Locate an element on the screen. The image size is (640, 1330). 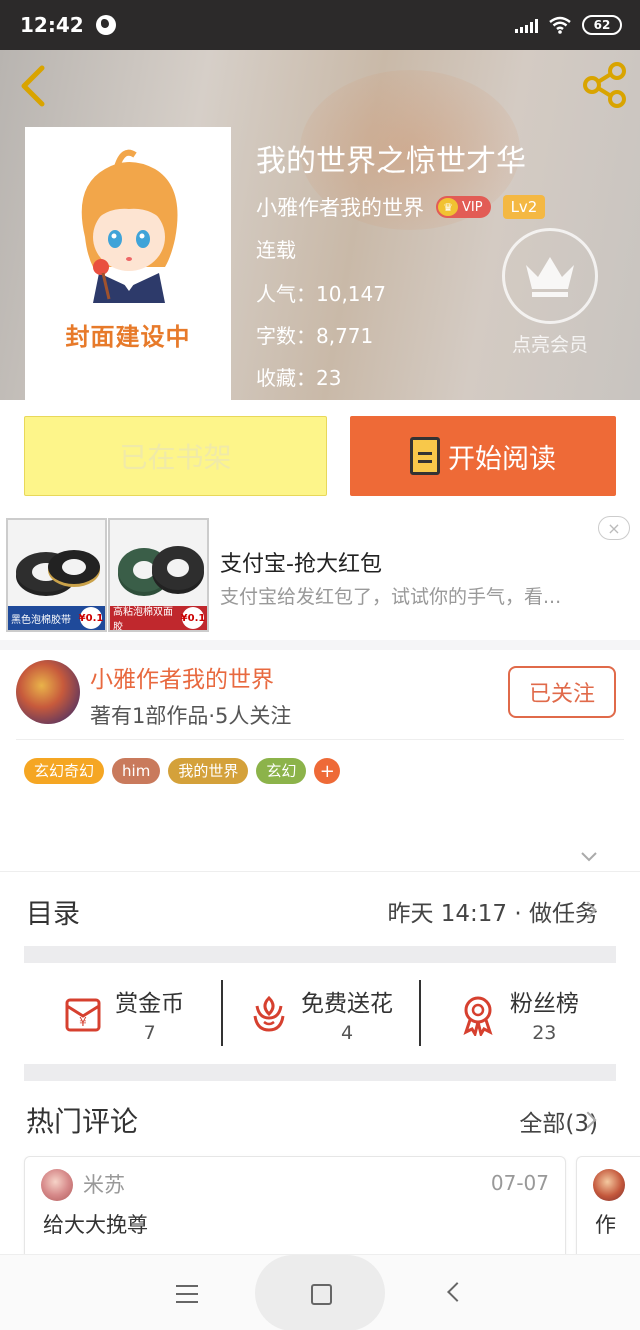
system-nav-bar is located at coordinates (320, 1292).